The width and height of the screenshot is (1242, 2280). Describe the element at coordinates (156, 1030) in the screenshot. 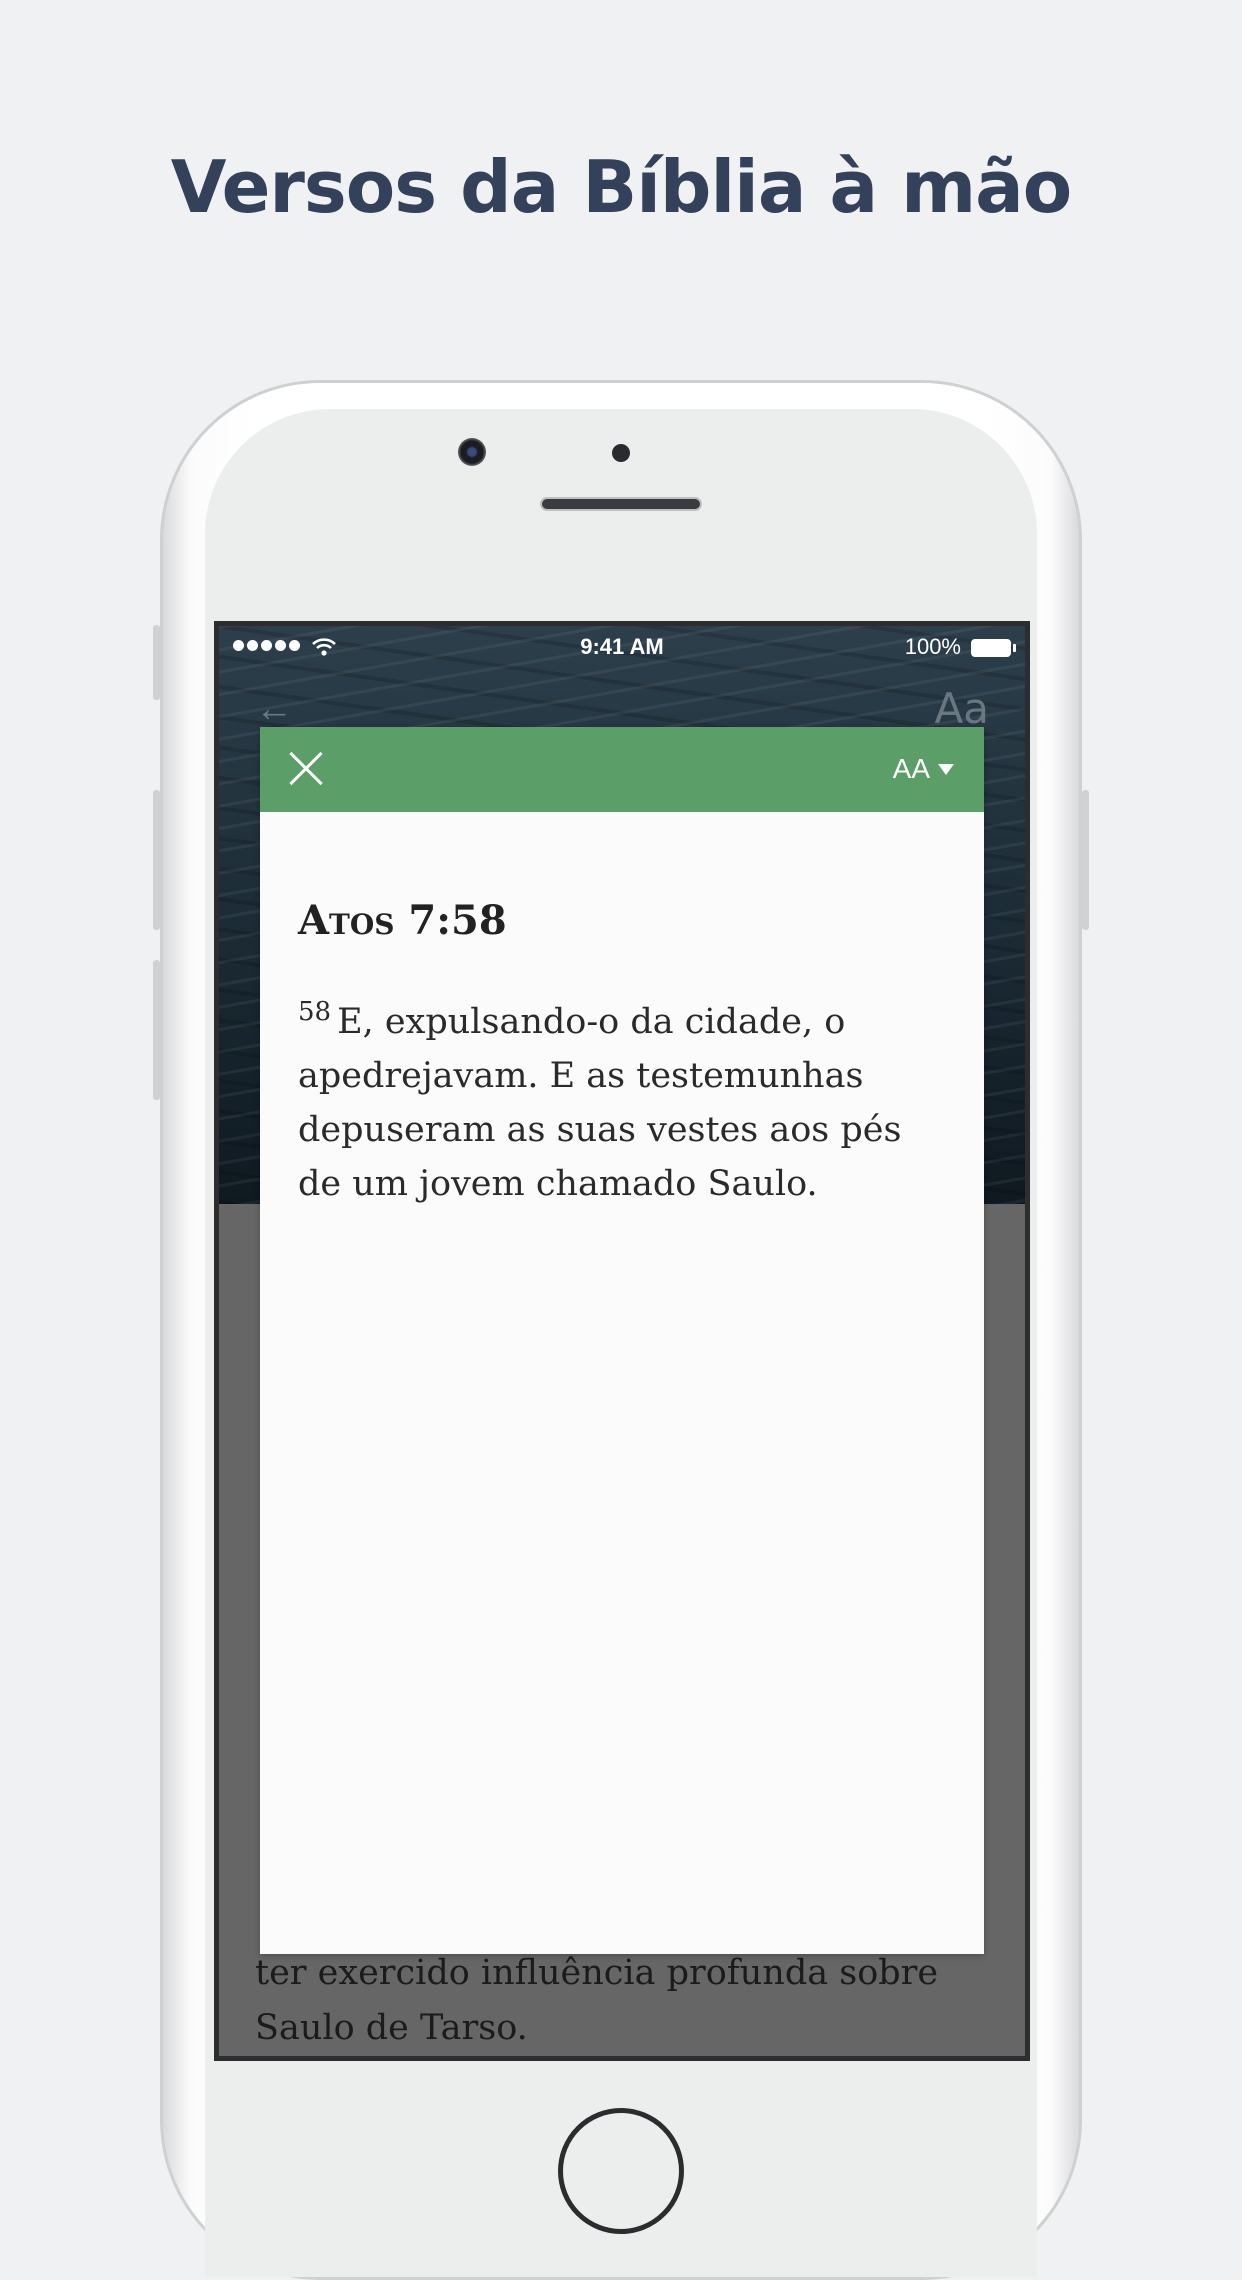

I see `volume-down-button` at that location.